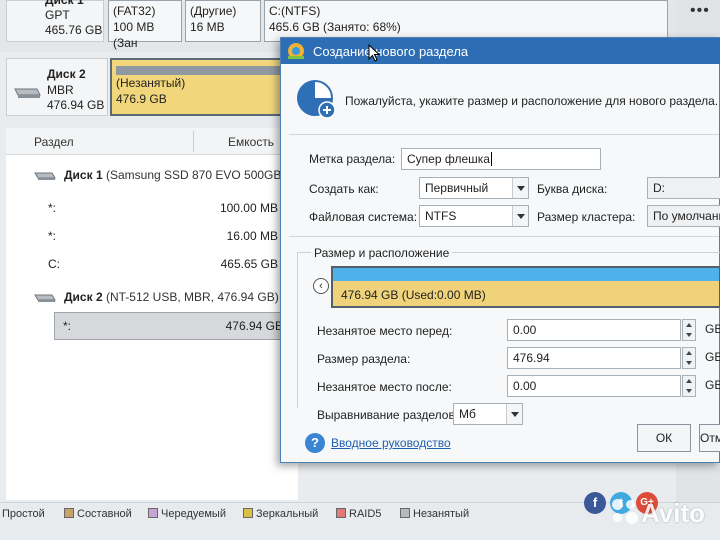  I want to click on disk2-size: 476.94 GB, so click(76, 105).